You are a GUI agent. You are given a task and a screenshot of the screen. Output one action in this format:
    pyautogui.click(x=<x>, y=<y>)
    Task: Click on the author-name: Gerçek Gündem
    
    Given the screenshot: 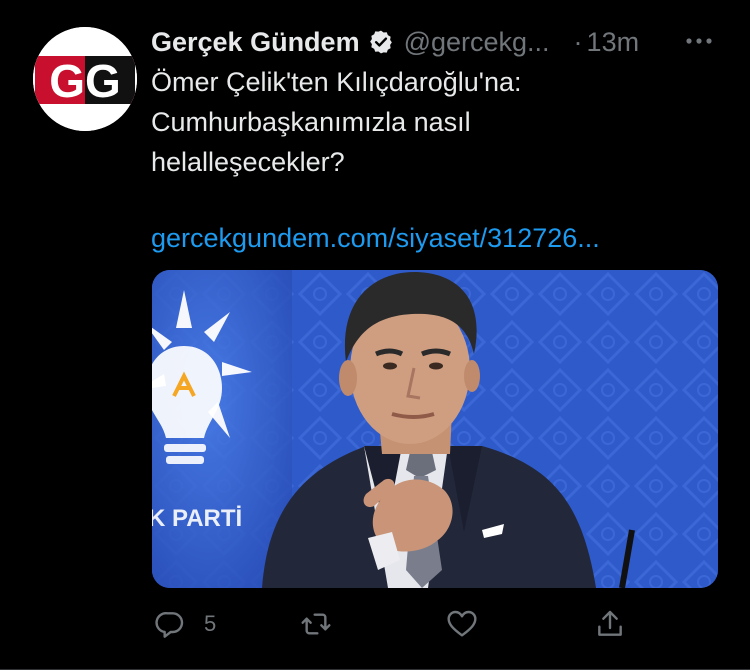 What is the action you would take?
    pyautogui.click(x=255, y=42)
    